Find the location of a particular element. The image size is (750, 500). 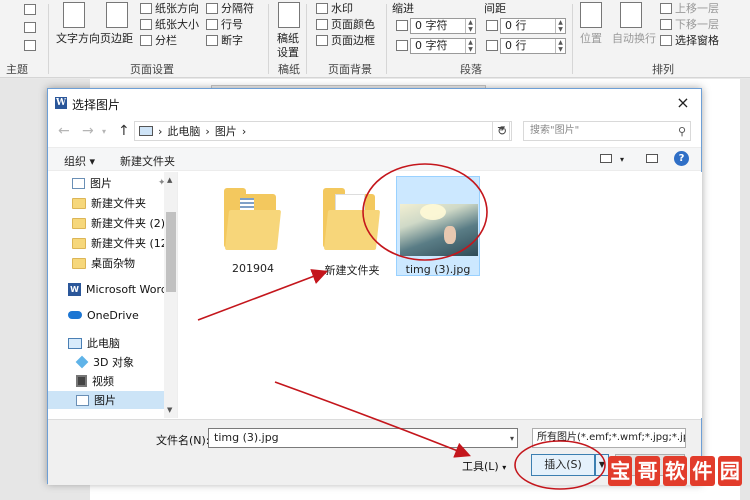

file-item-folder-201904: 201904 is located at coordinates (253, 226).